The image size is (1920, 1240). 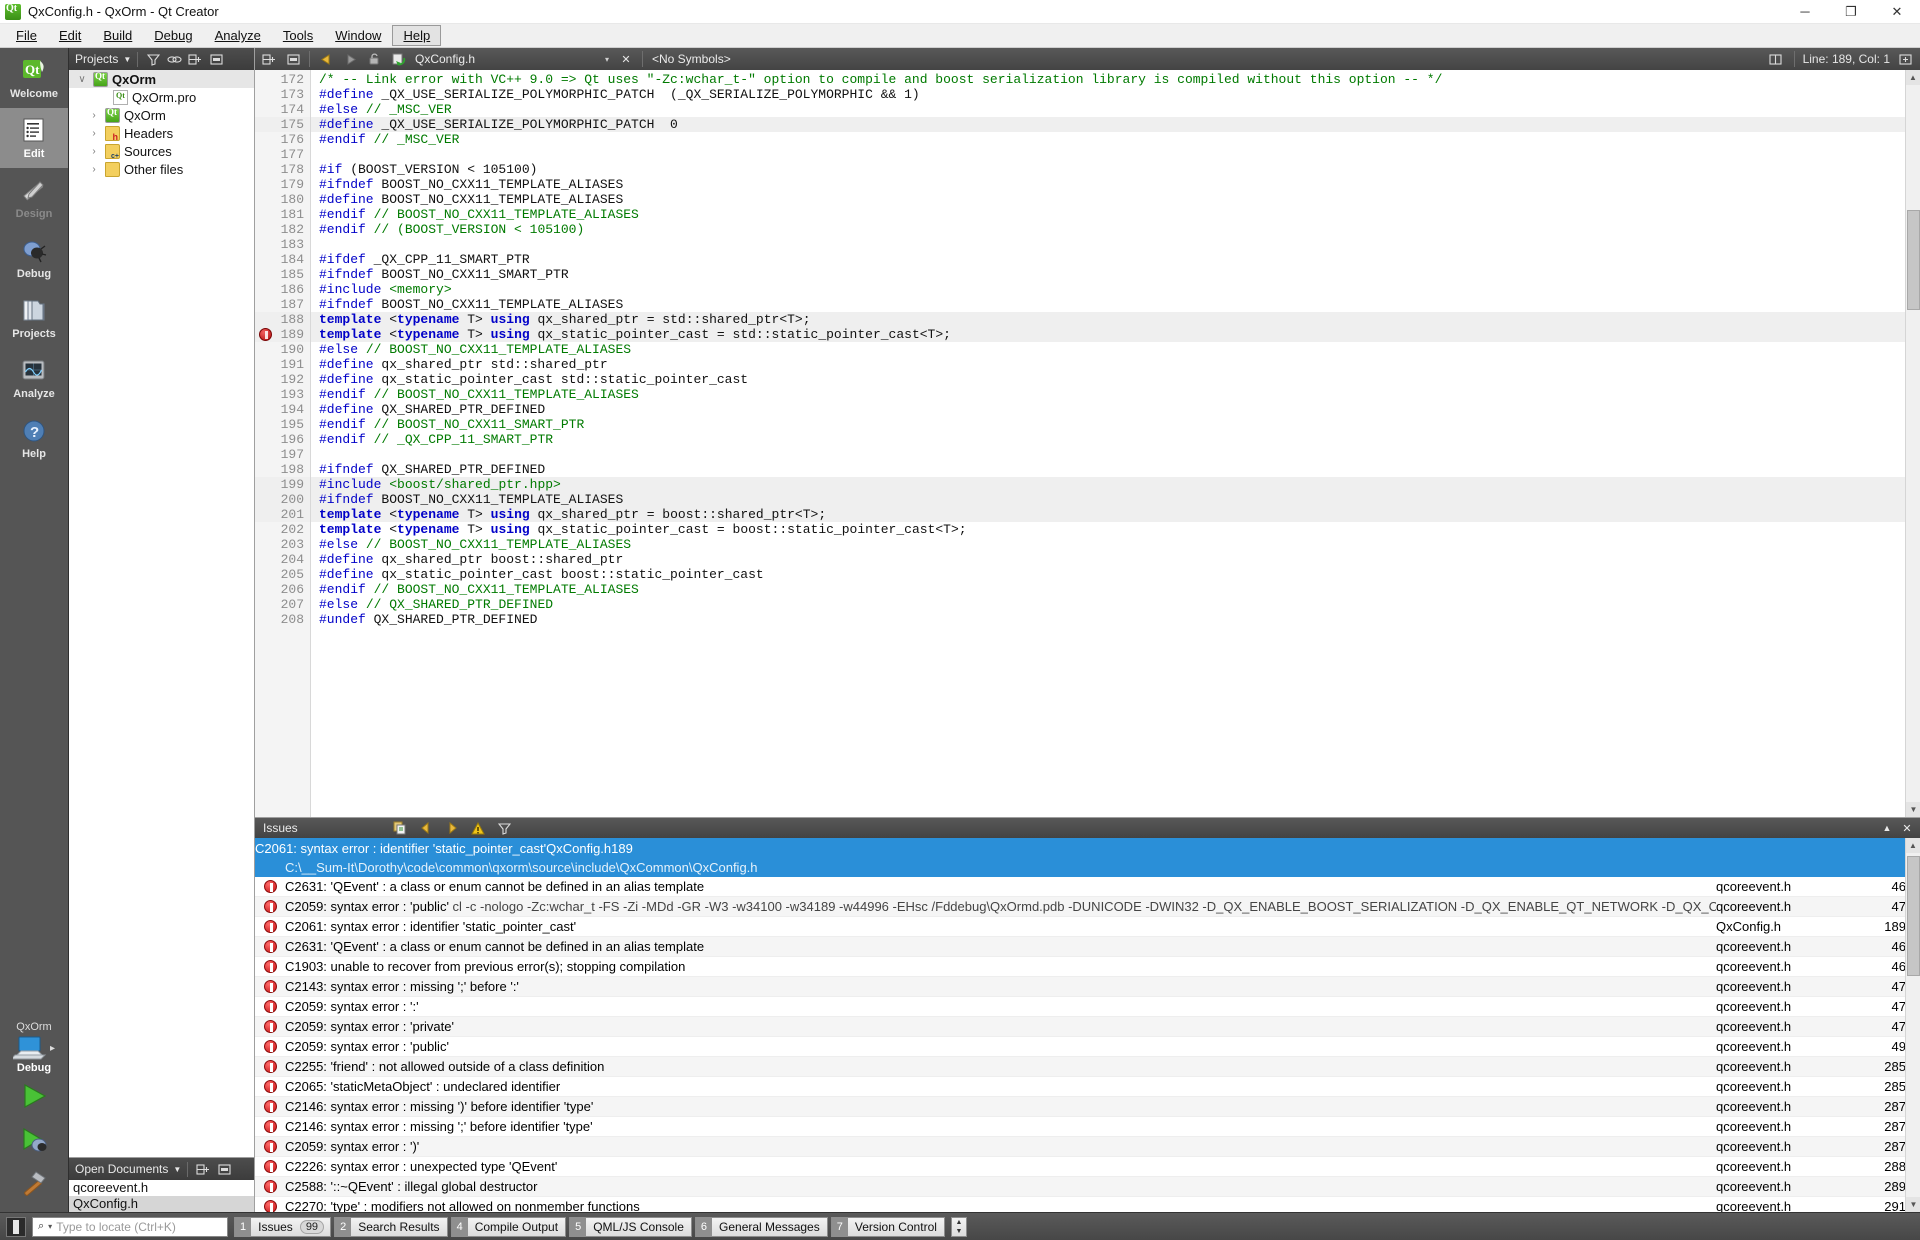 I want to click on gutter-line-201: 201, so click(x=282, y=514).